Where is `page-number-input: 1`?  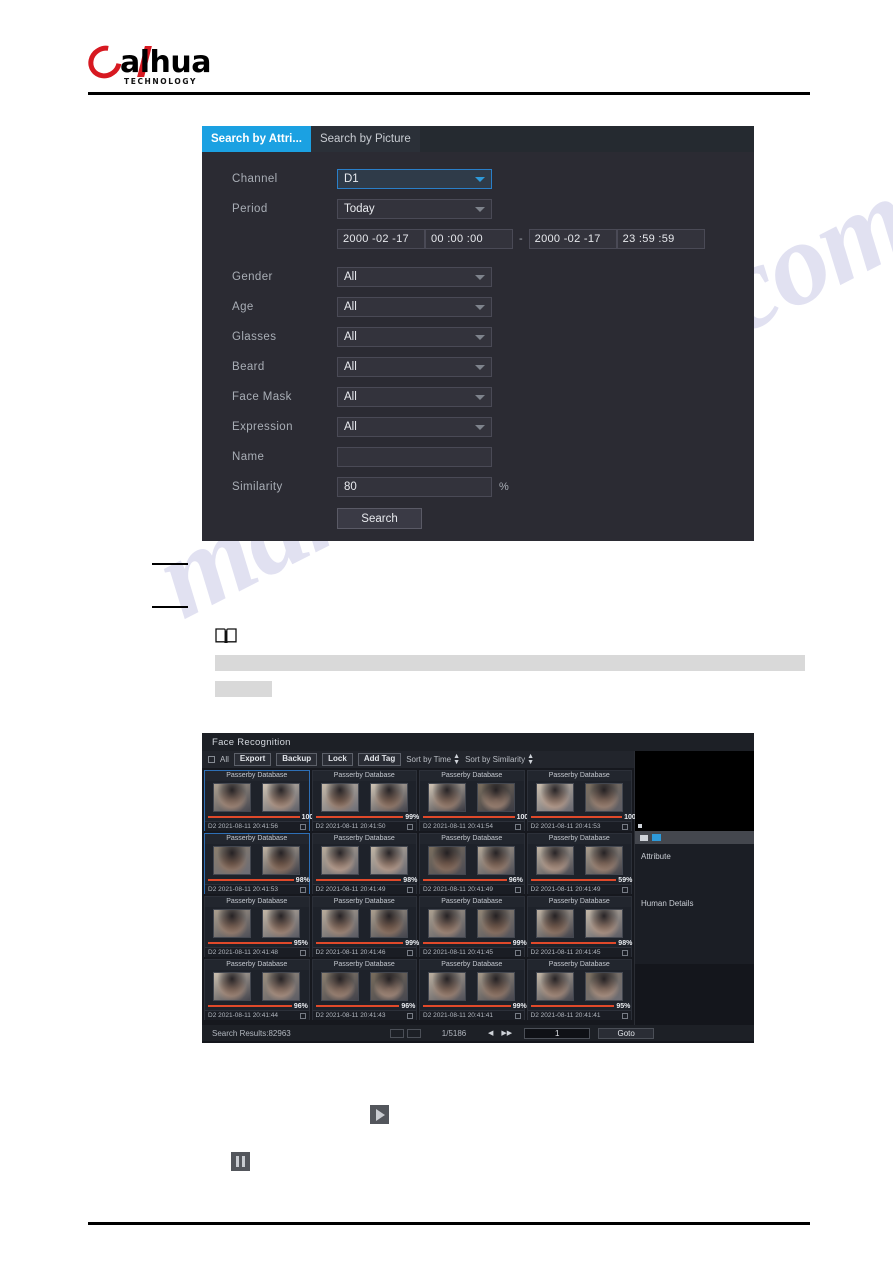 page-number-input: 1 is located at coordinates (557, 1033).